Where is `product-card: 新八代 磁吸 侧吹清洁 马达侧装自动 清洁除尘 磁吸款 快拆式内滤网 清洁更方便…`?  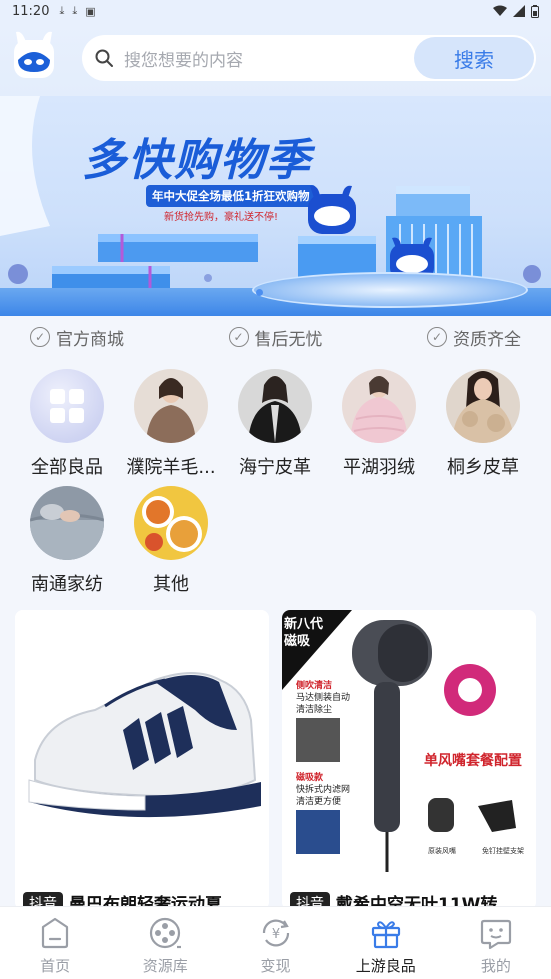 product-card: 新八代 磁吸 侧吹清洁 马达侧装自动 清洁除尘 磁吸款 快拆式内滤网 清洁更方便… is located at coordinates (409, 760).